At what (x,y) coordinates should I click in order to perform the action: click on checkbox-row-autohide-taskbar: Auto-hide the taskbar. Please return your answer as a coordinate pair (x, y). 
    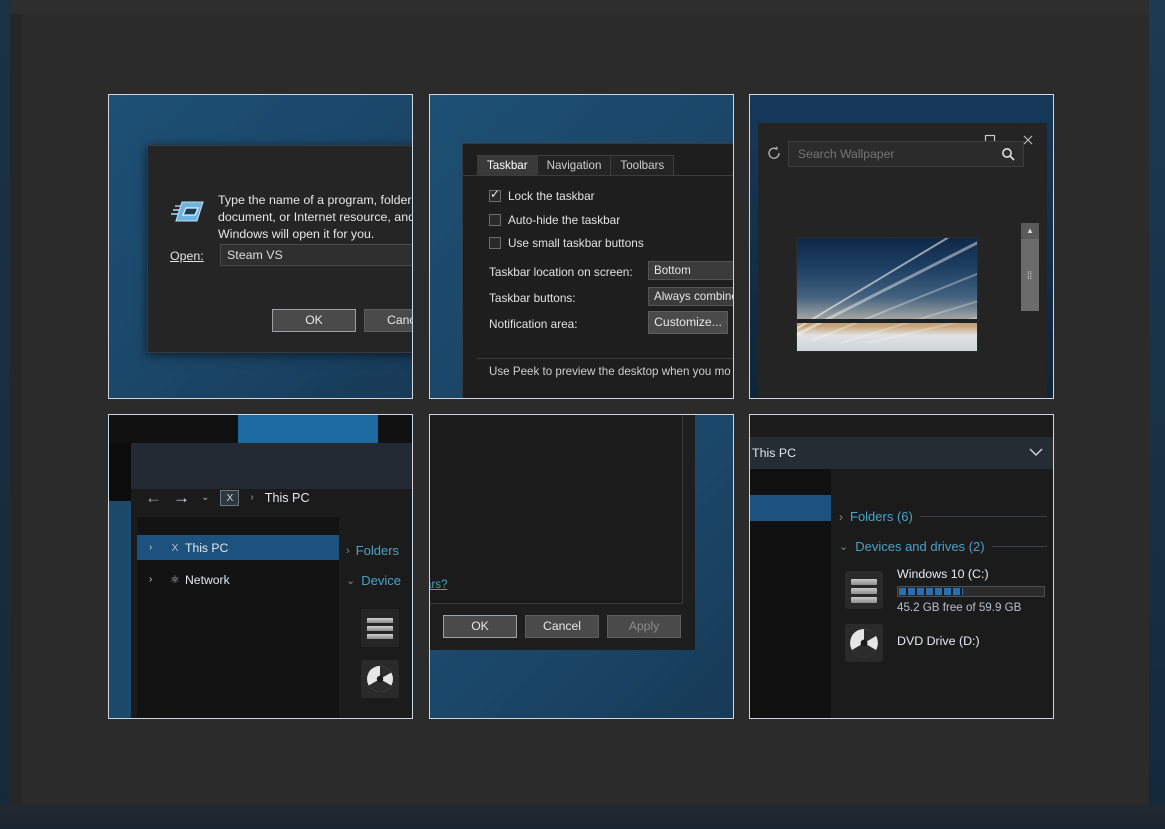
    Looking at the image, I should click on (554, 220).